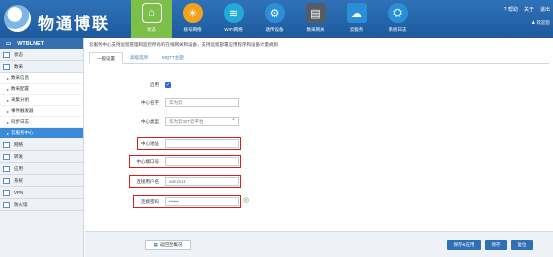  I want to click on tab-mqtt: MQTT主题, so click(173, 58).